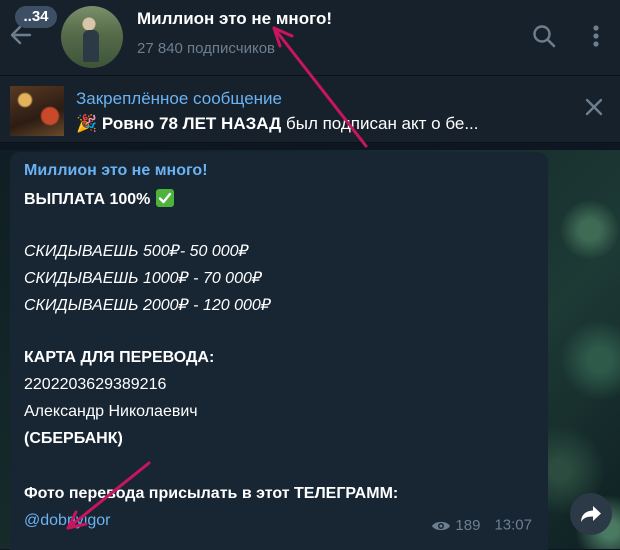  What do you see at coordinates (73, 438) in the screenshot?
I see `bank-name: (СБЕРБАНК)` at bounding box center [73, 438].